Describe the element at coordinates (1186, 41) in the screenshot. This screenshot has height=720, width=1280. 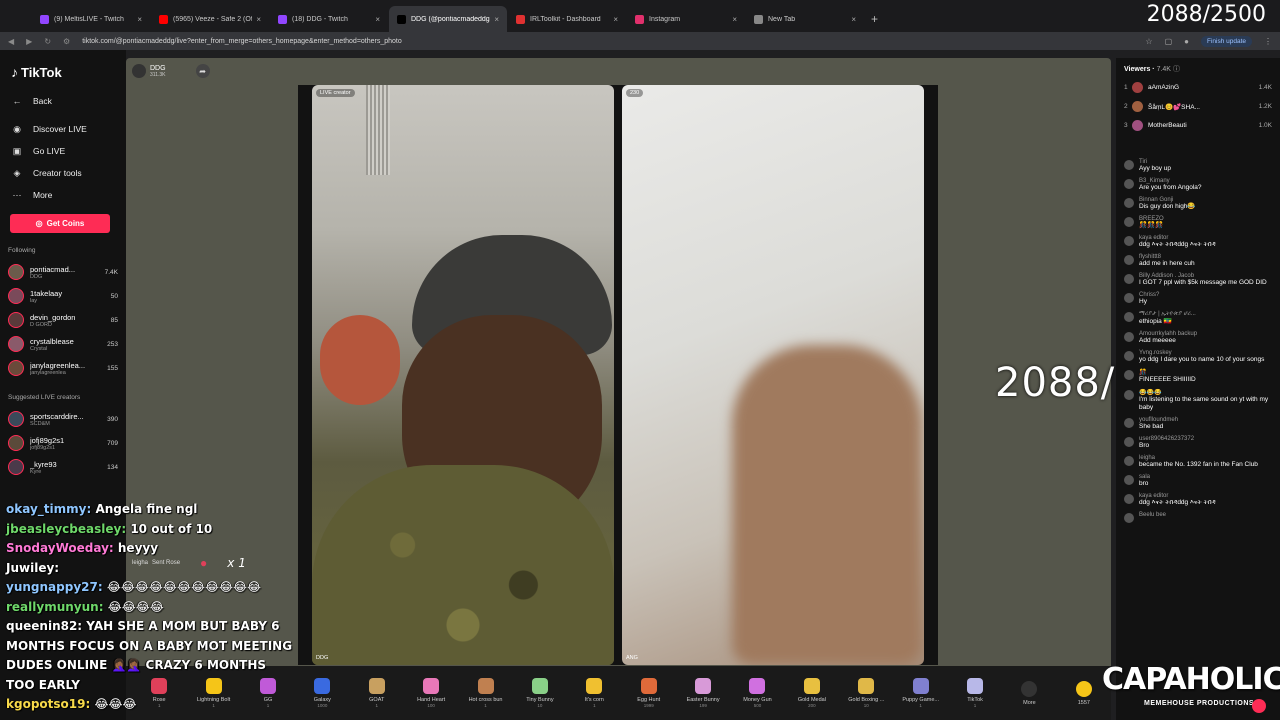
I see `profile-avatar: ●` at that location.